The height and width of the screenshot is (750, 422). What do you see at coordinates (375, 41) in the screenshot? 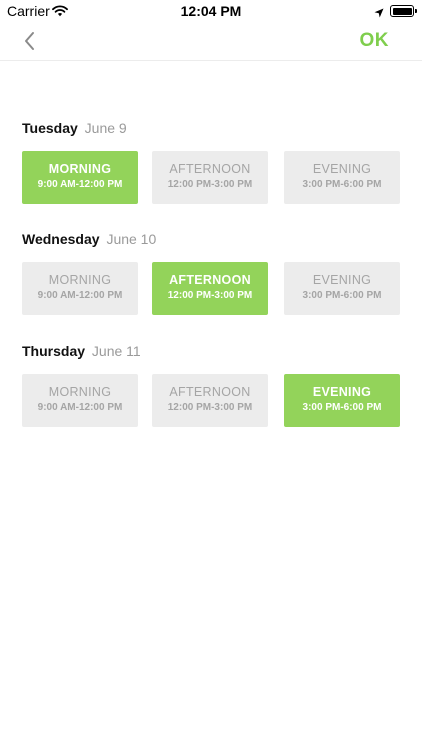
I see `ok-button: OK` at bounding box center [375, 41].